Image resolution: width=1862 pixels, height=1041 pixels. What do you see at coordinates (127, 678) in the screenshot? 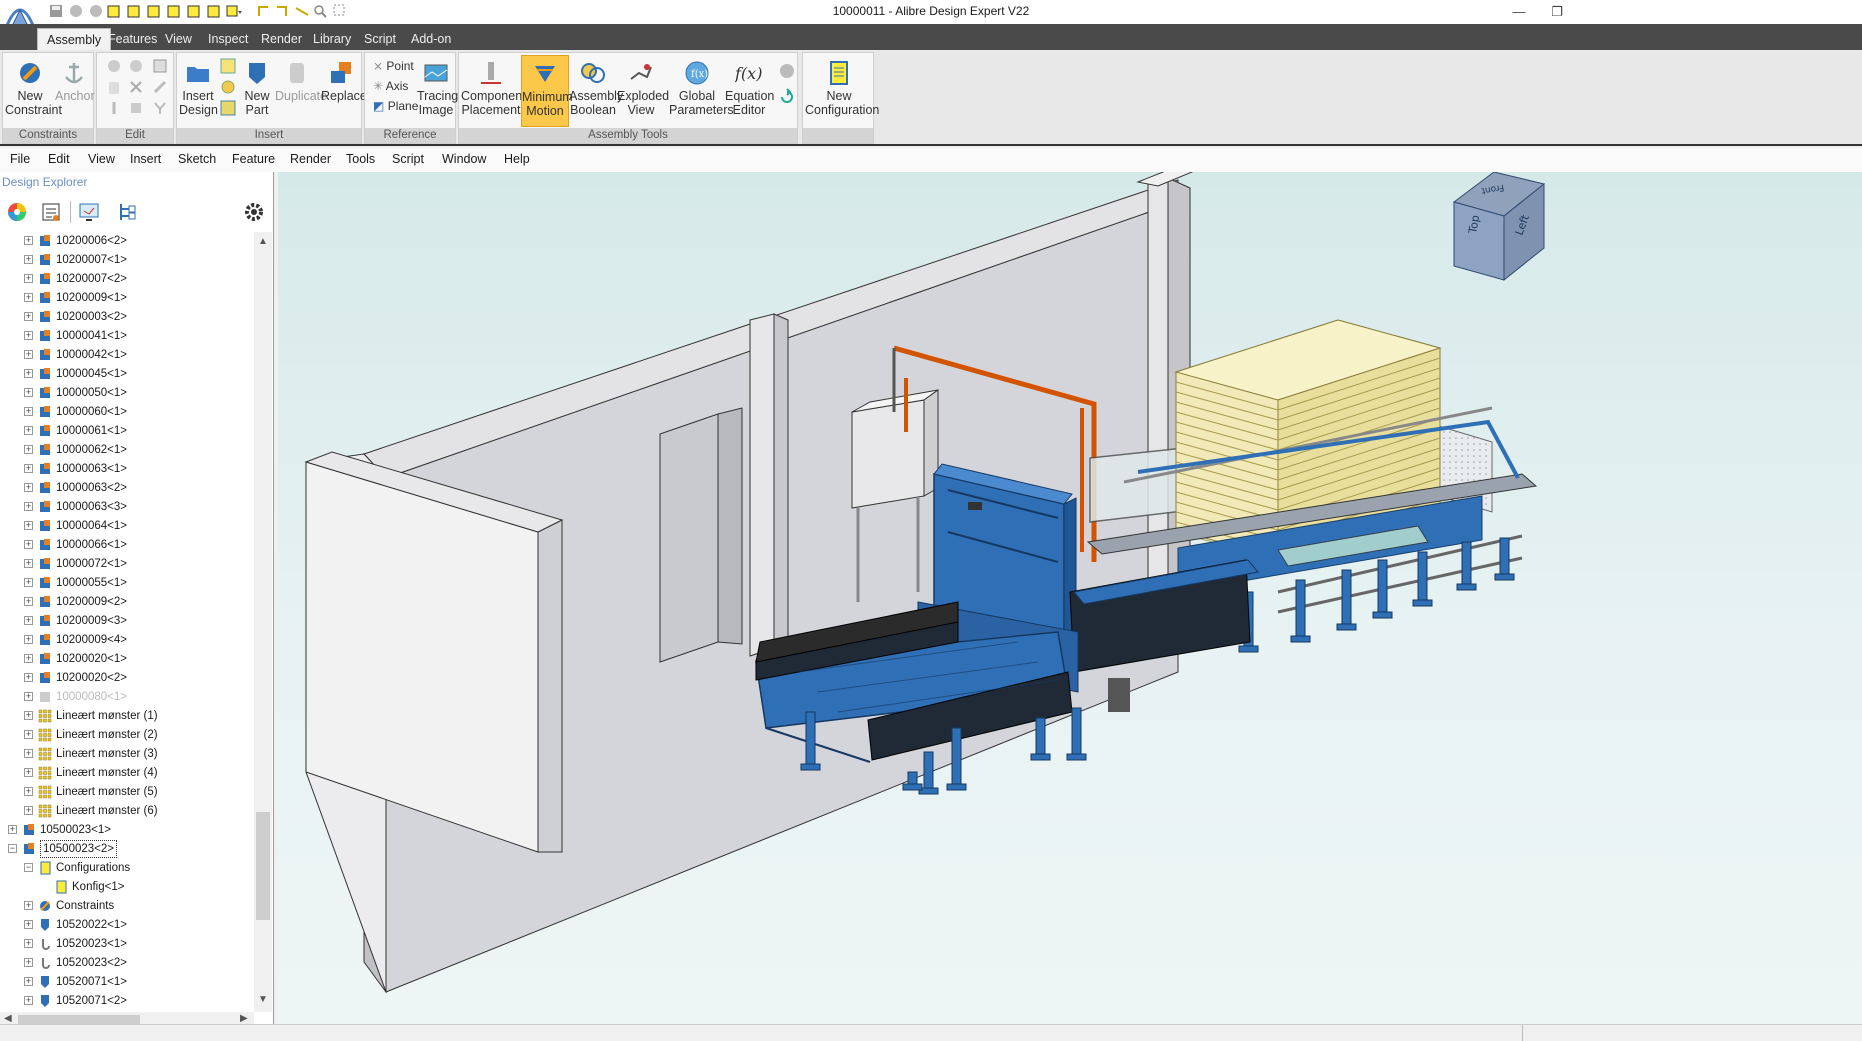
I see `tree-item: +10200020<2>` at bounding box center [127, 678].